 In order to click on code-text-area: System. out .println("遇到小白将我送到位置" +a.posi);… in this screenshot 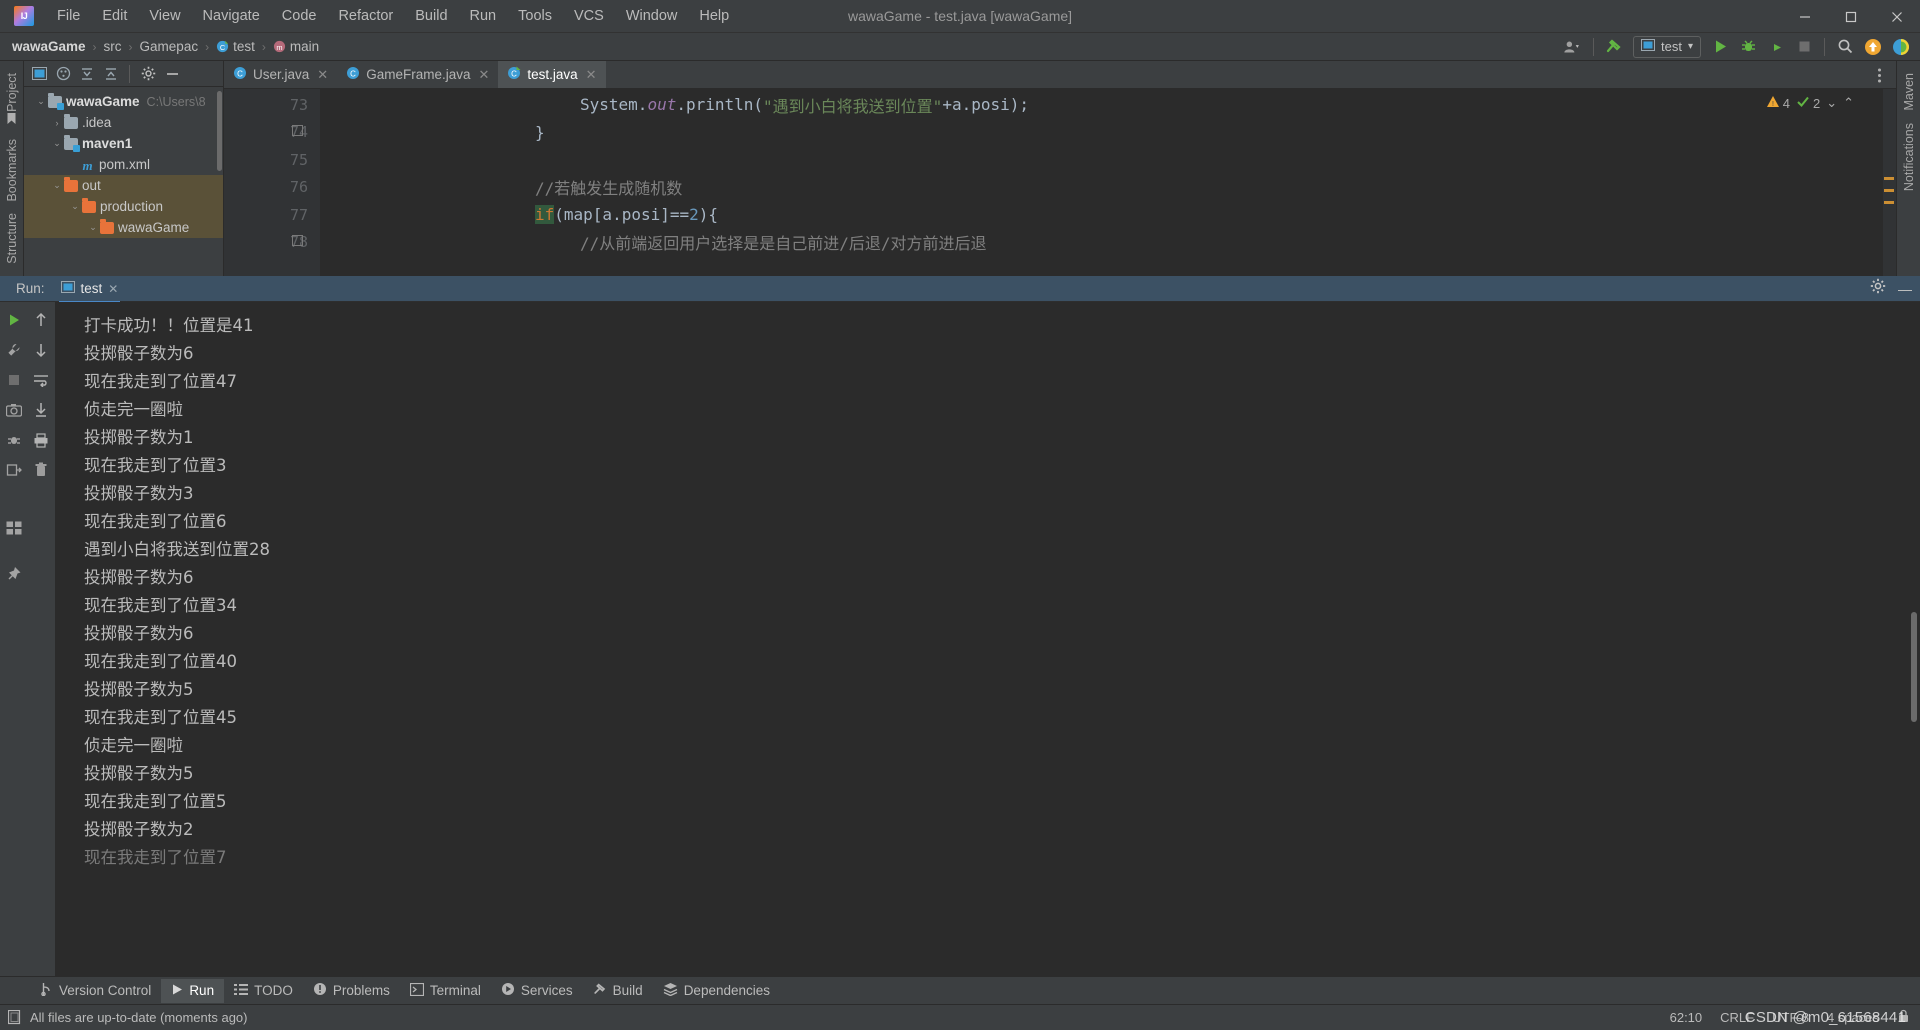, I will do `click(1108, 182)`.